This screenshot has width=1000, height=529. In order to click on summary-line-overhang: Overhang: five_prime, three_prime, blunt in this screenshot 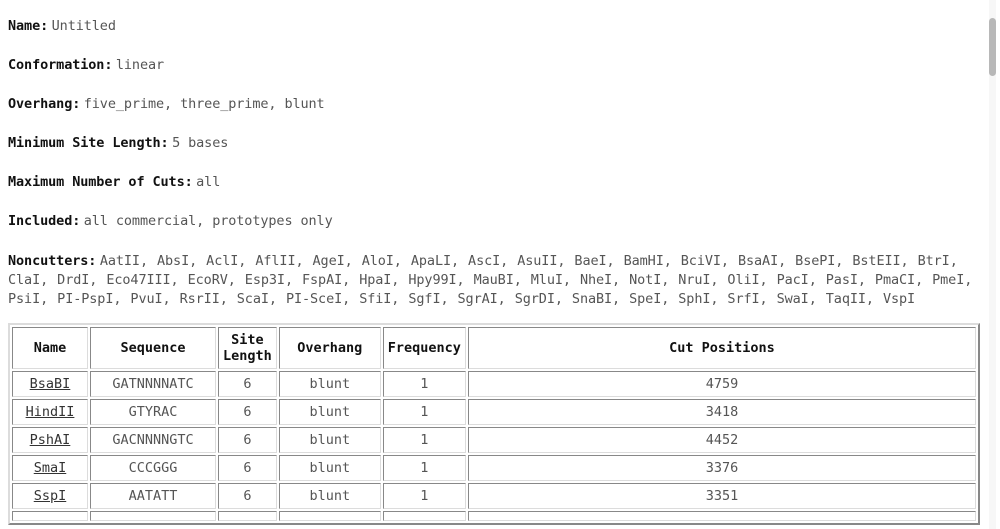, I will do `click(494, 104)`.